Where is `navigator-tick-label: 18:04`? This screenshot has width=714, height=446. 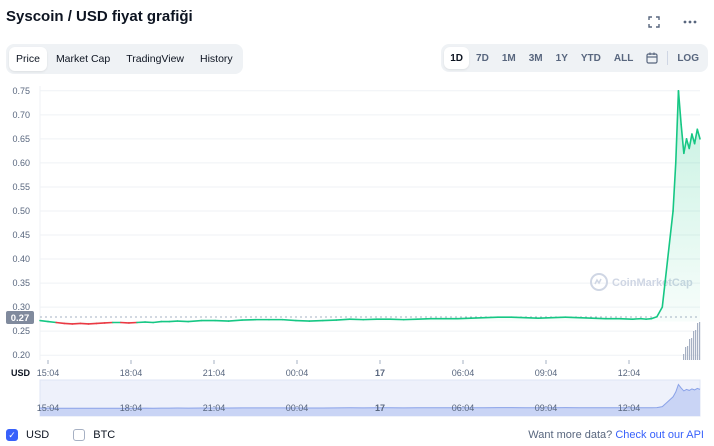 navigator-tick-label: 18:04 is located at coordinates (131, 408).